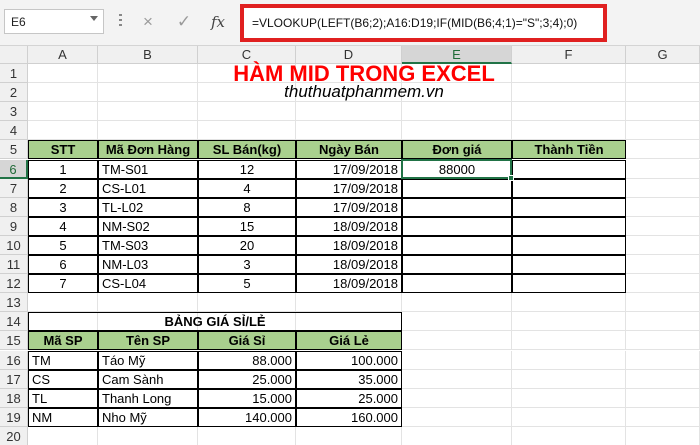  What do you see at coordinates (148, 379) in the screenshot?
I see `price-table-cell: Cam Sành` at bounding box center [148, 379].